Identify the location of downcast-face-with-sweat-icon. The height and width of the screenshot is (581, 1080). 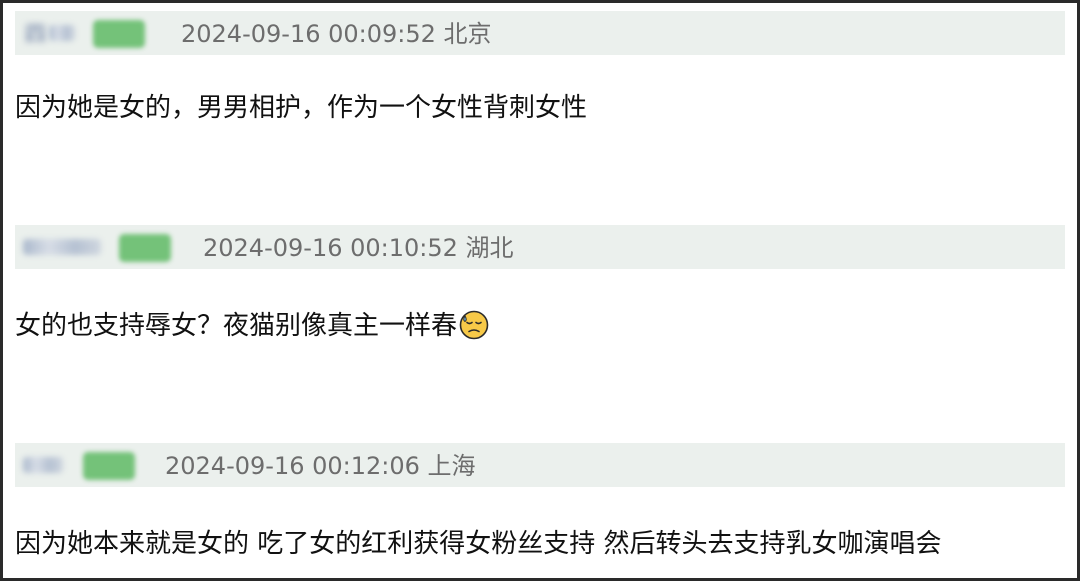
(474, 329).